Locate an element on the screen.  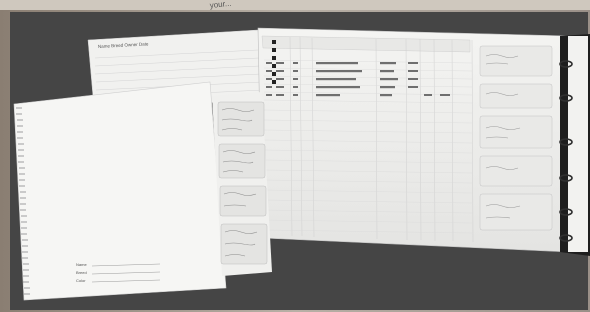
footer-field-3: Color is located at coordinates (81, 280).